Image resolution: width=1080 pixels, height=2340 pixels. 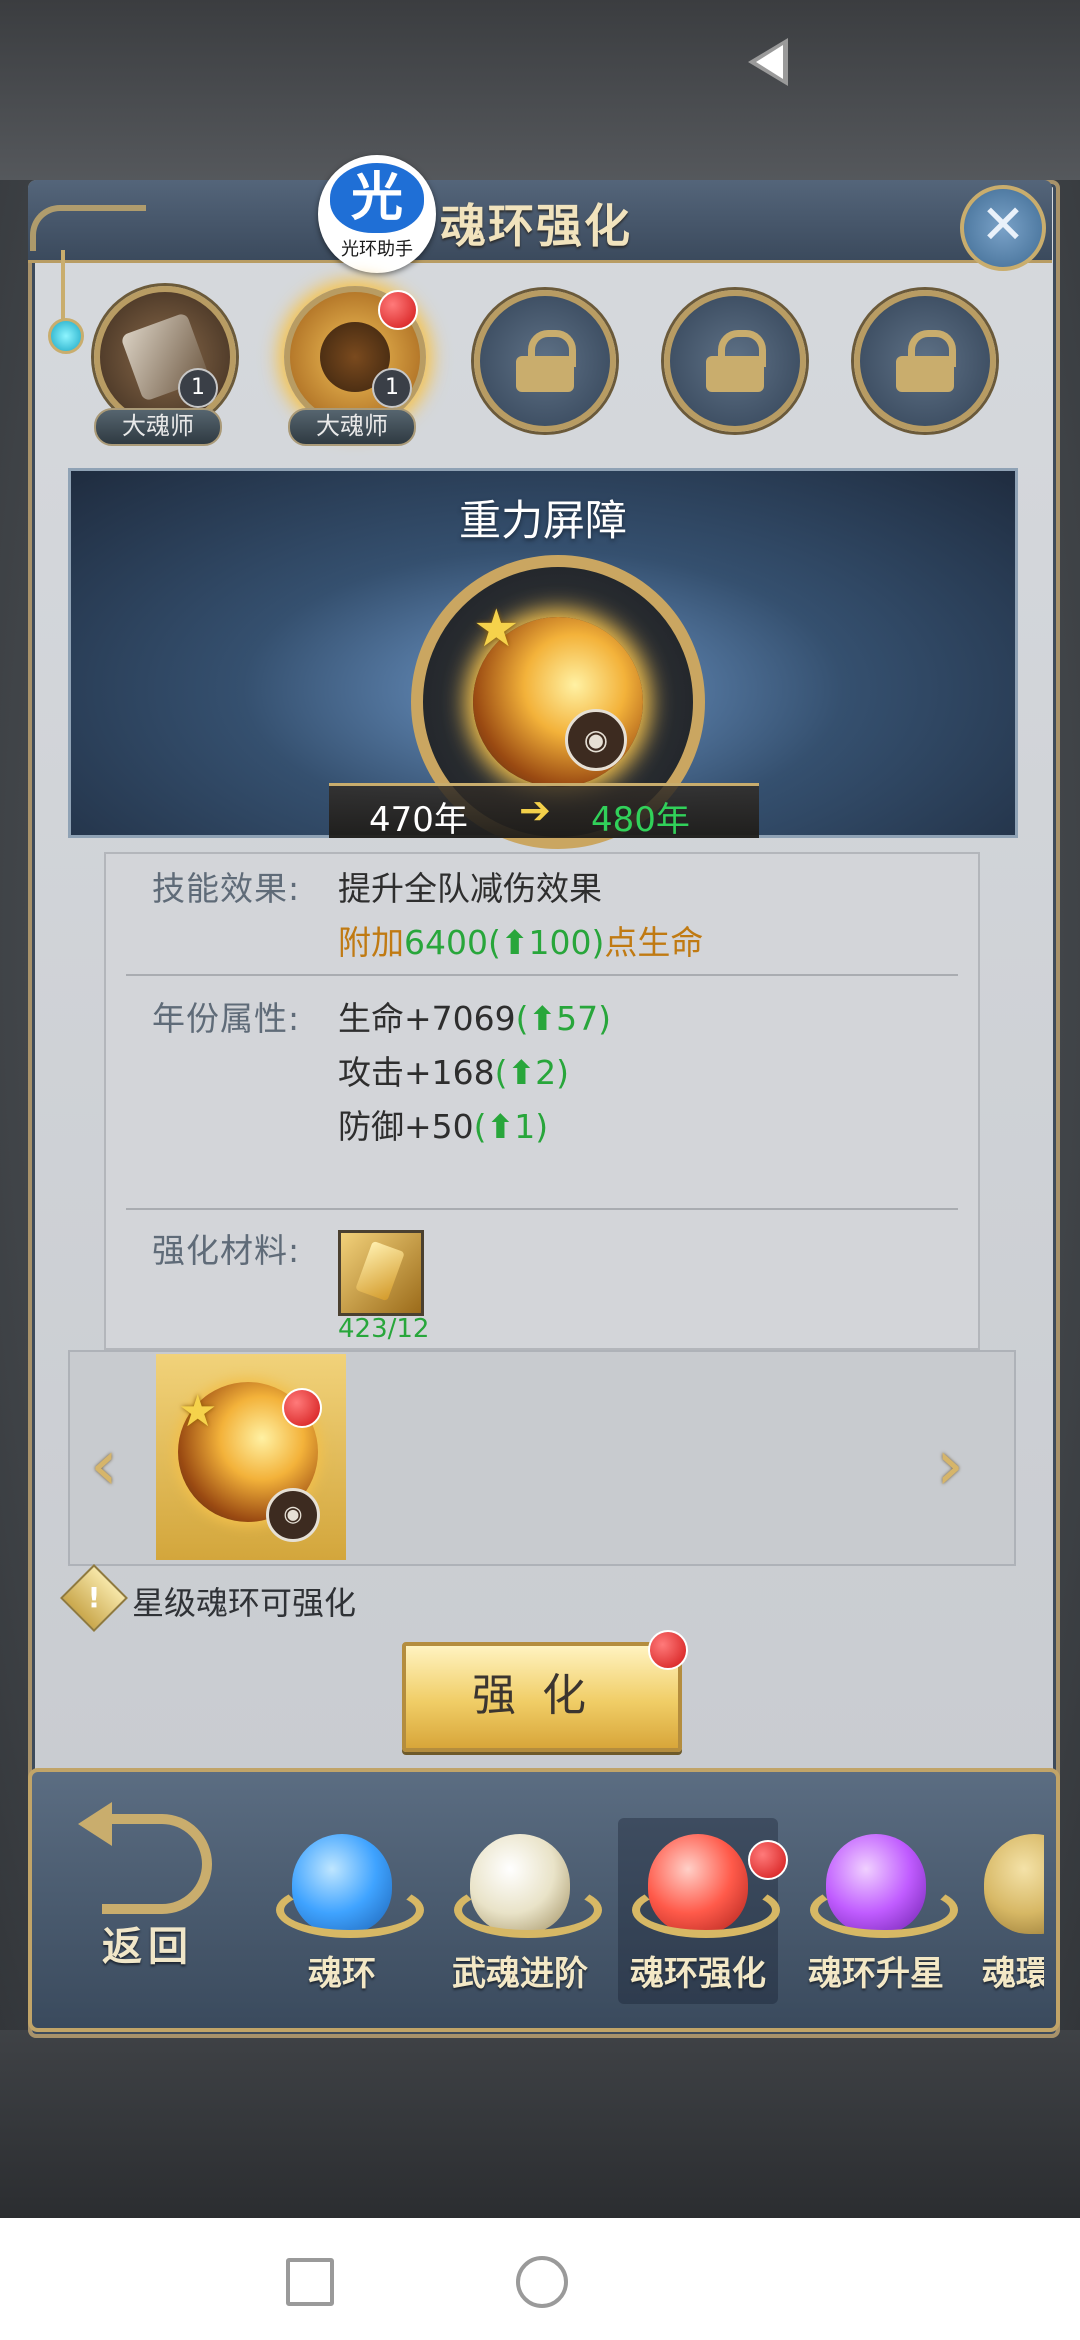 What do you see at coordinates (536, 226) in the screenshot?
I see `page-title: 魂环强化` at bounding box center [536, 226].